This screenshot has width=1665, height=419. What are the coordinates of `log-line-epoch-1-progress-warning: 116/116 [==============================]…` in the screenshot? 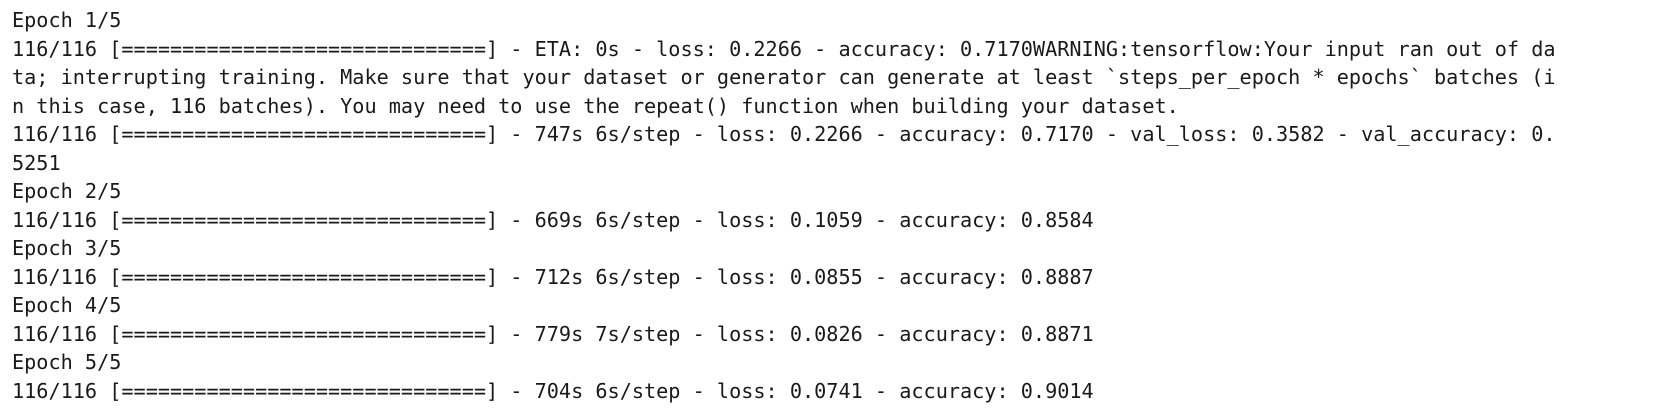 It's located at (784, 48).